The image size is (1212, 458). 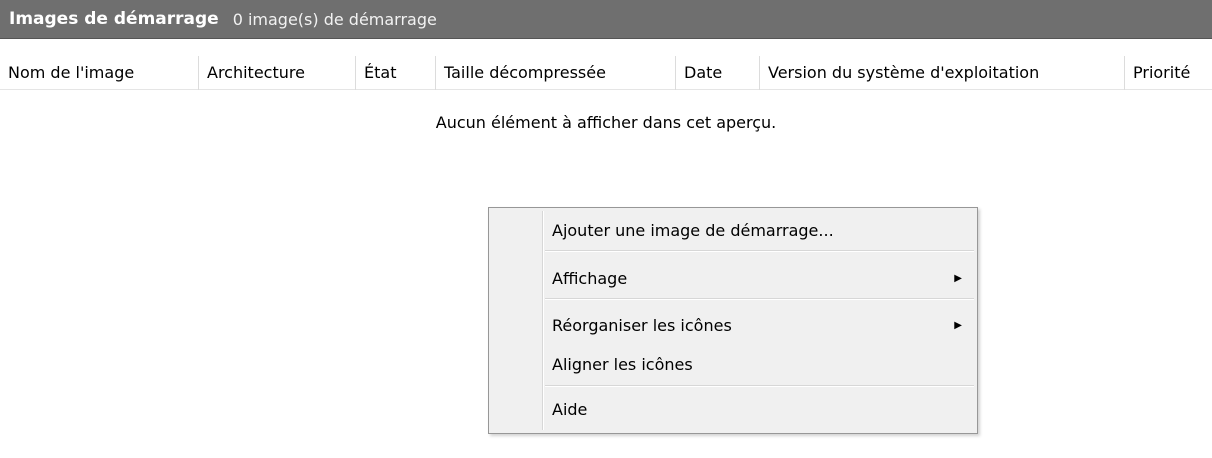 I want to click on menu-item-label: Aligner les icônes, so click(x=622, y=364).